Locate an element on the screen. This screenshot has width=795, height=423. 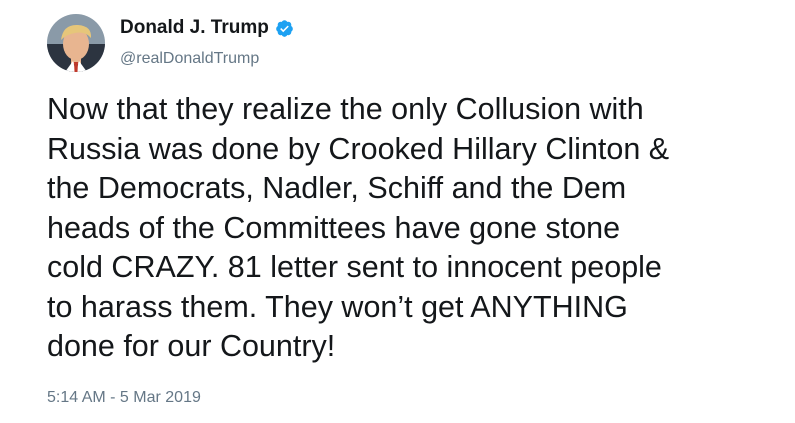
author-name: Donald J. Trump is located at coordinates (207, 28).